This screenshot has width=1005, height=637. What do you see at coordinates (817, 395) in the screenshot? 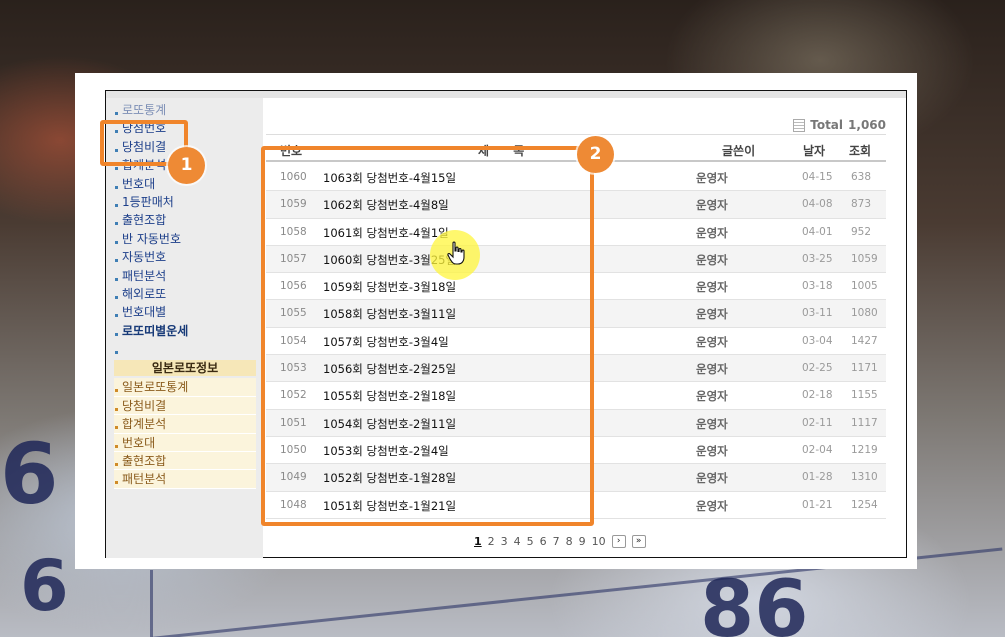
I see `post-date: 02-18` at bounding box center [817, 395].